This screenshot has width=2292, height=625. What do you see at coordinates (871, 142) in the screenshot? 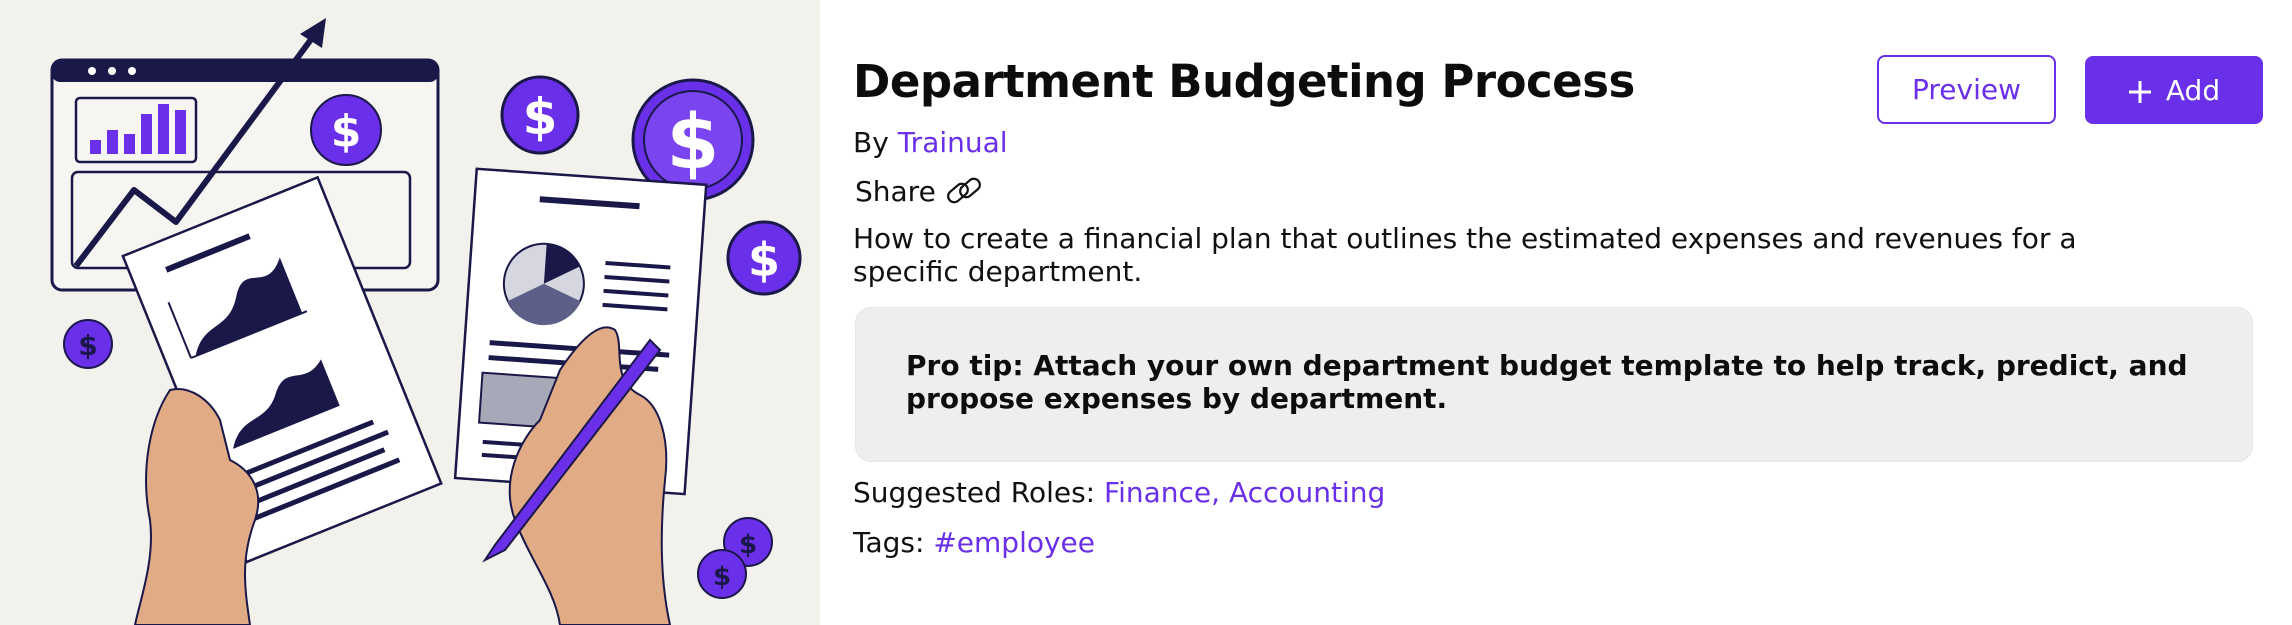
I see `by-label: By` at bounding box center [871, 142].